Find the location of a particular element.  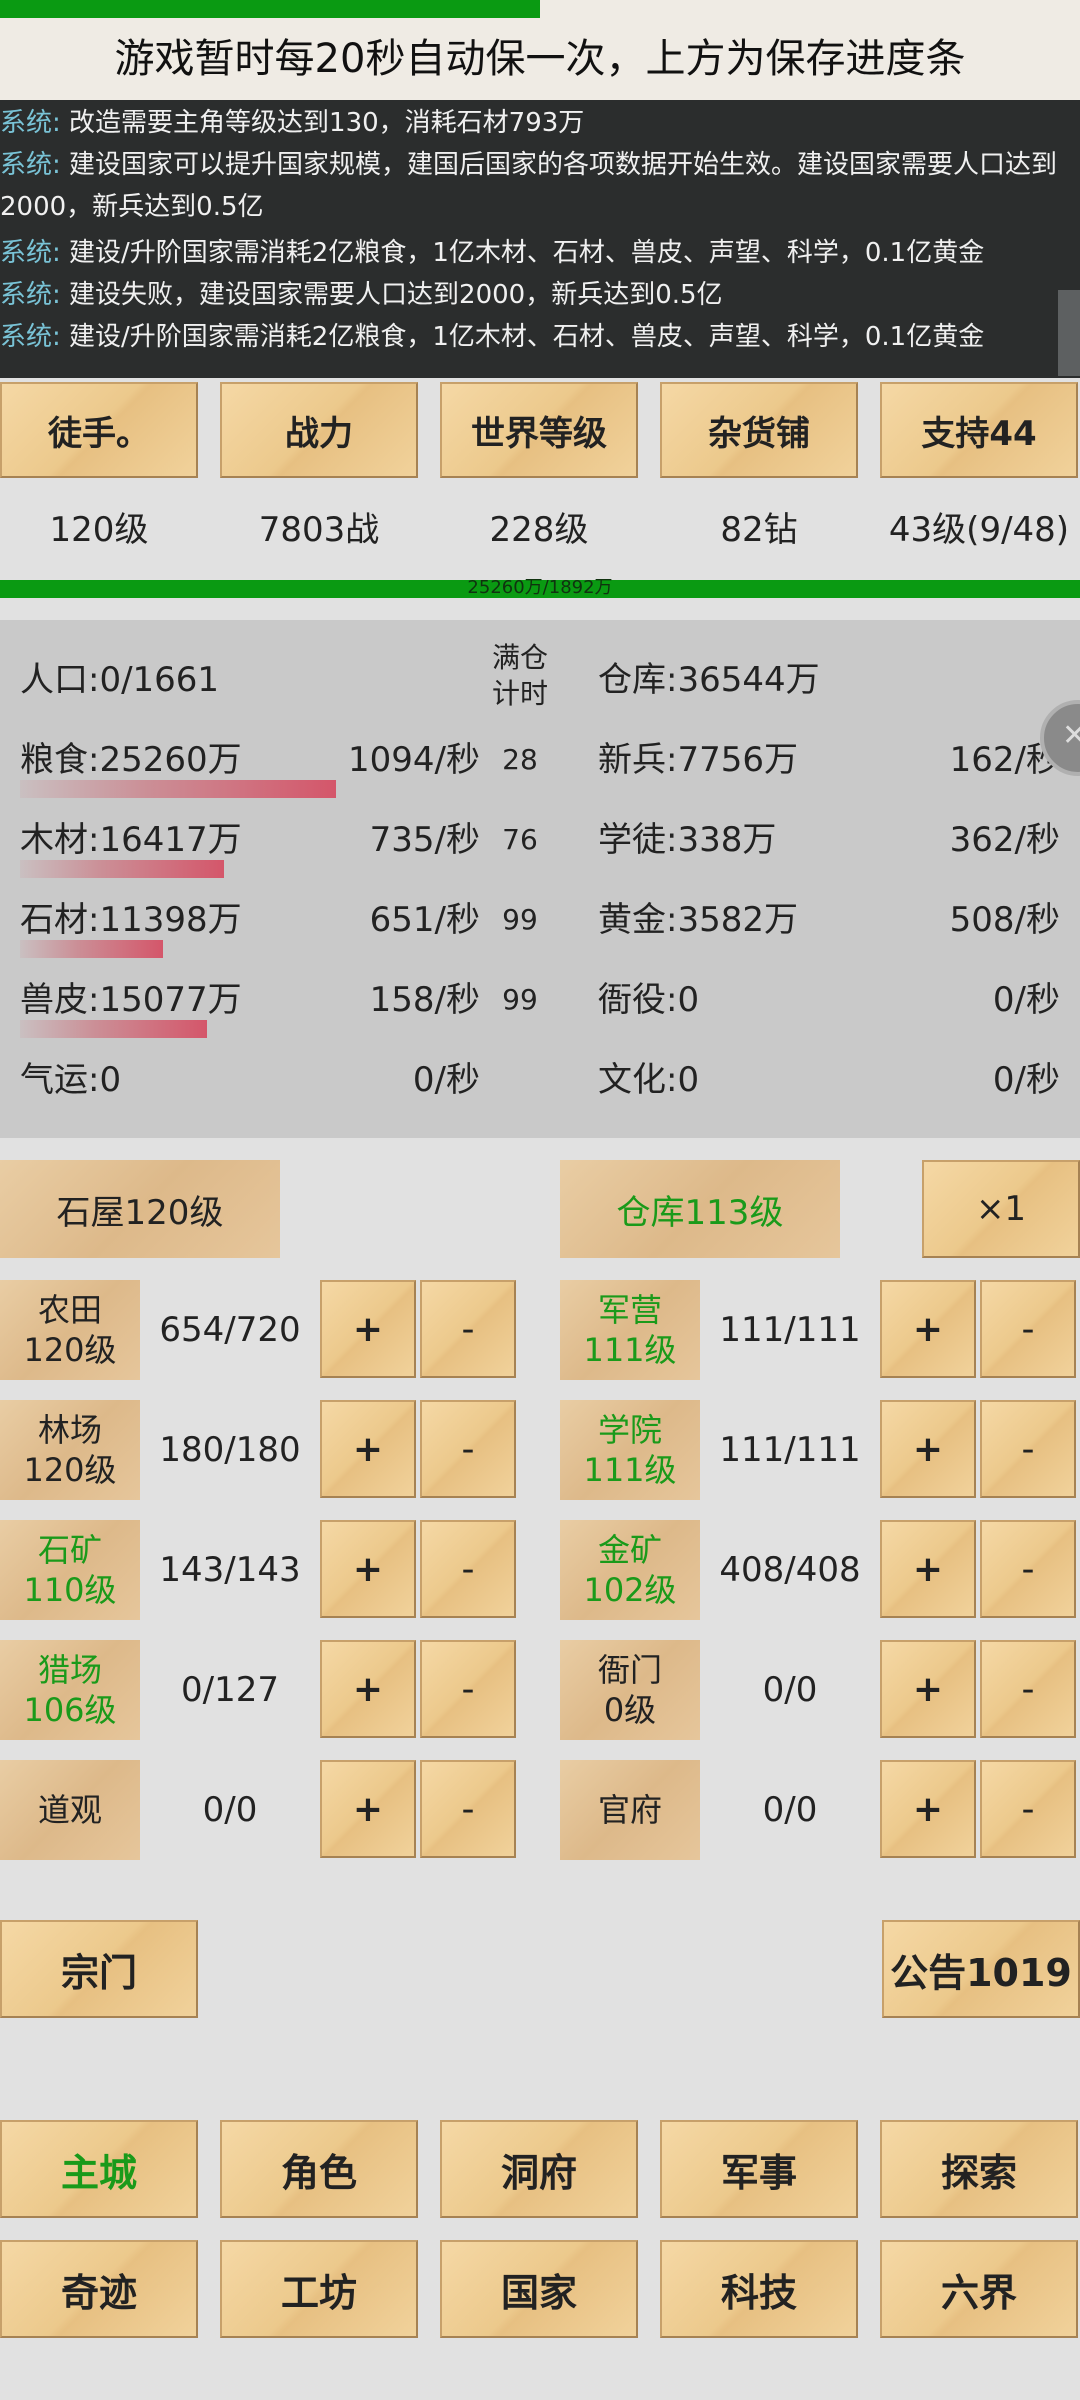

stone-house-button: 石屋120级 is located at coordinates (140, 1209).